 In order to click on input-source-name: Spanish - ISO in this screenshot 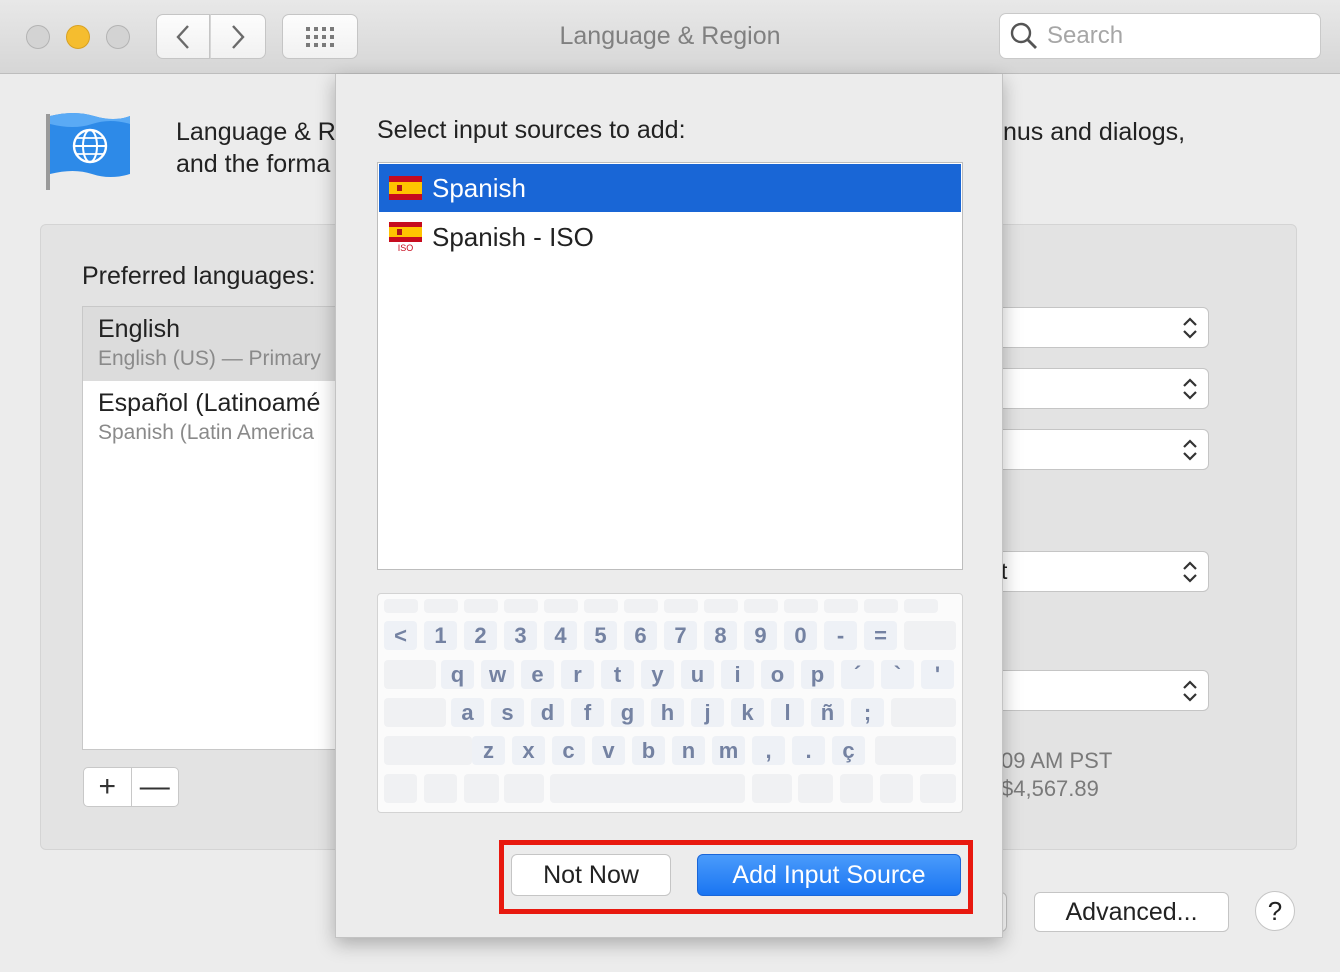, I will do `click(513, 236)`.